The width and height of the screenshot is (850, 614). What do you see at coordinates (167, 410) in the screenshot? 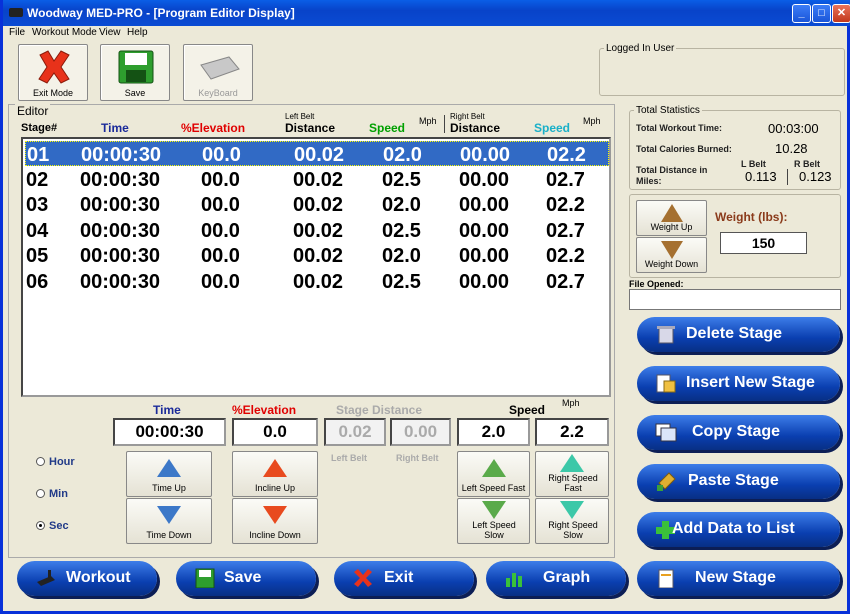
I see `time-input-label: Time` at bounding box center [167, 410].